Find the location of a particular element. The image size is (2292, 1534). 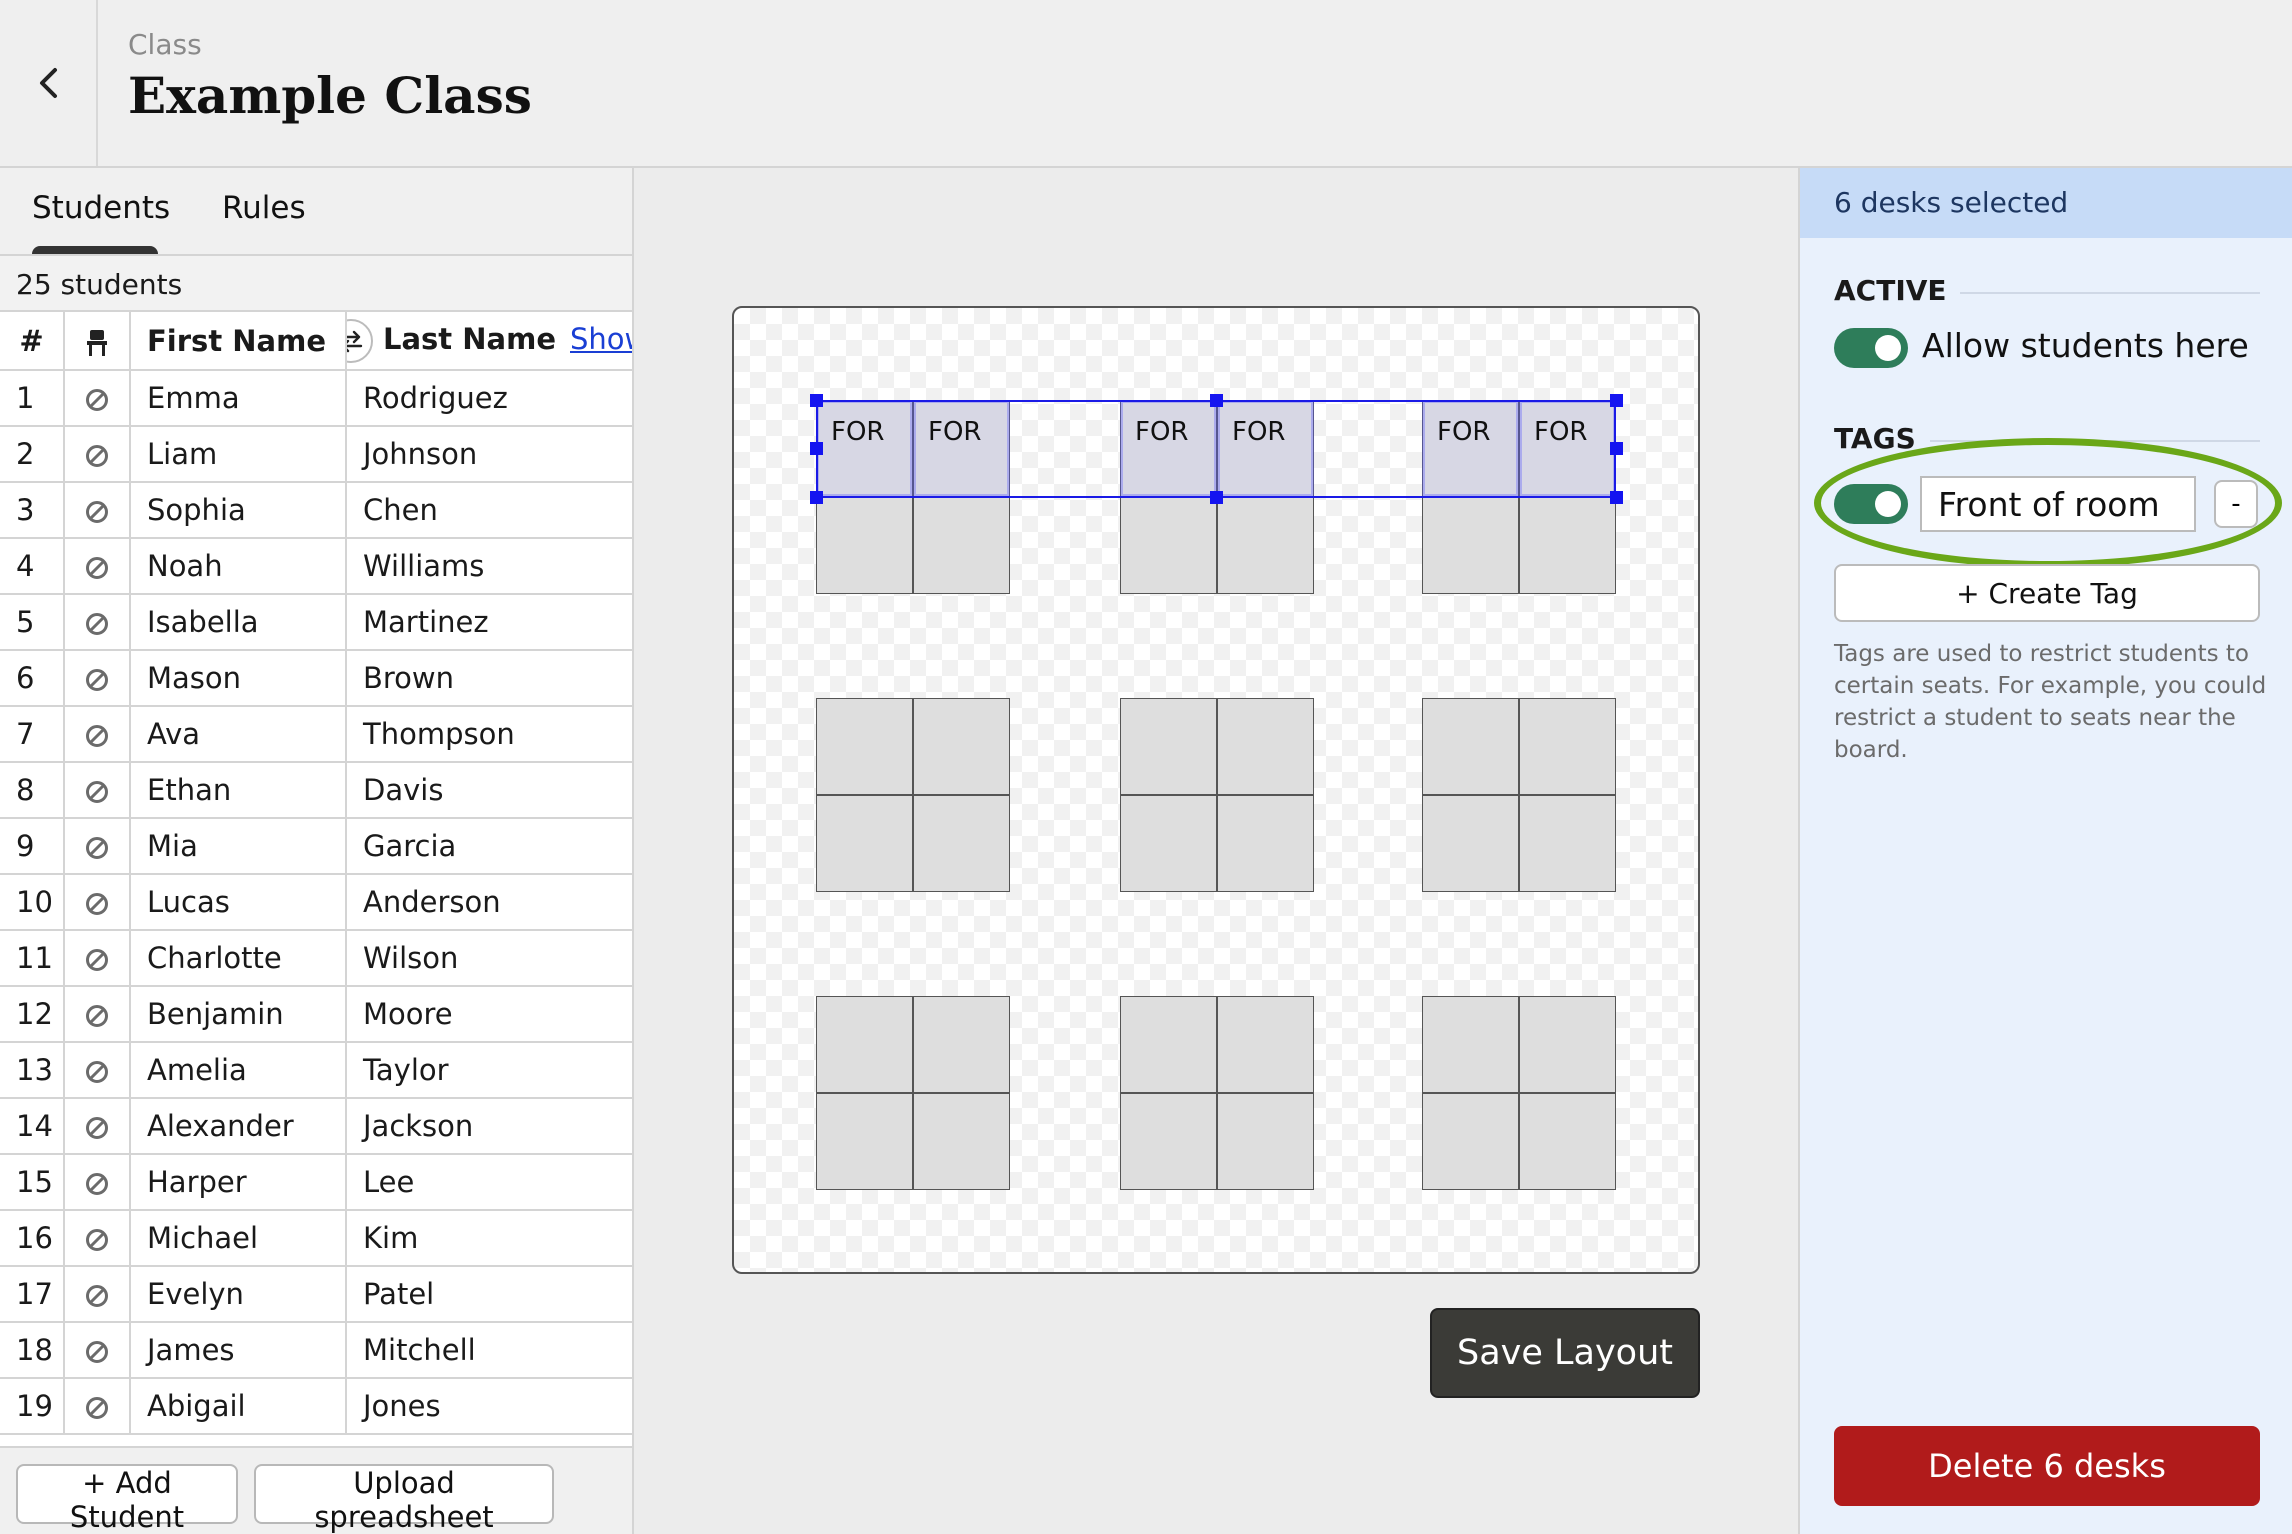

last-name-cell: Jones is located at coordinates (489, 1406).